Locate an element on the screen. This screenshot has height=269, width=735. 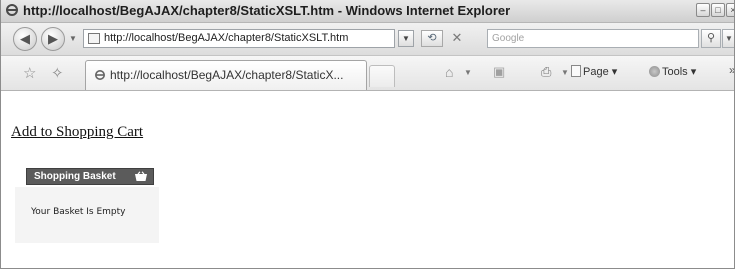
print-icon: ⎙ is located at coordinates (546, 72).